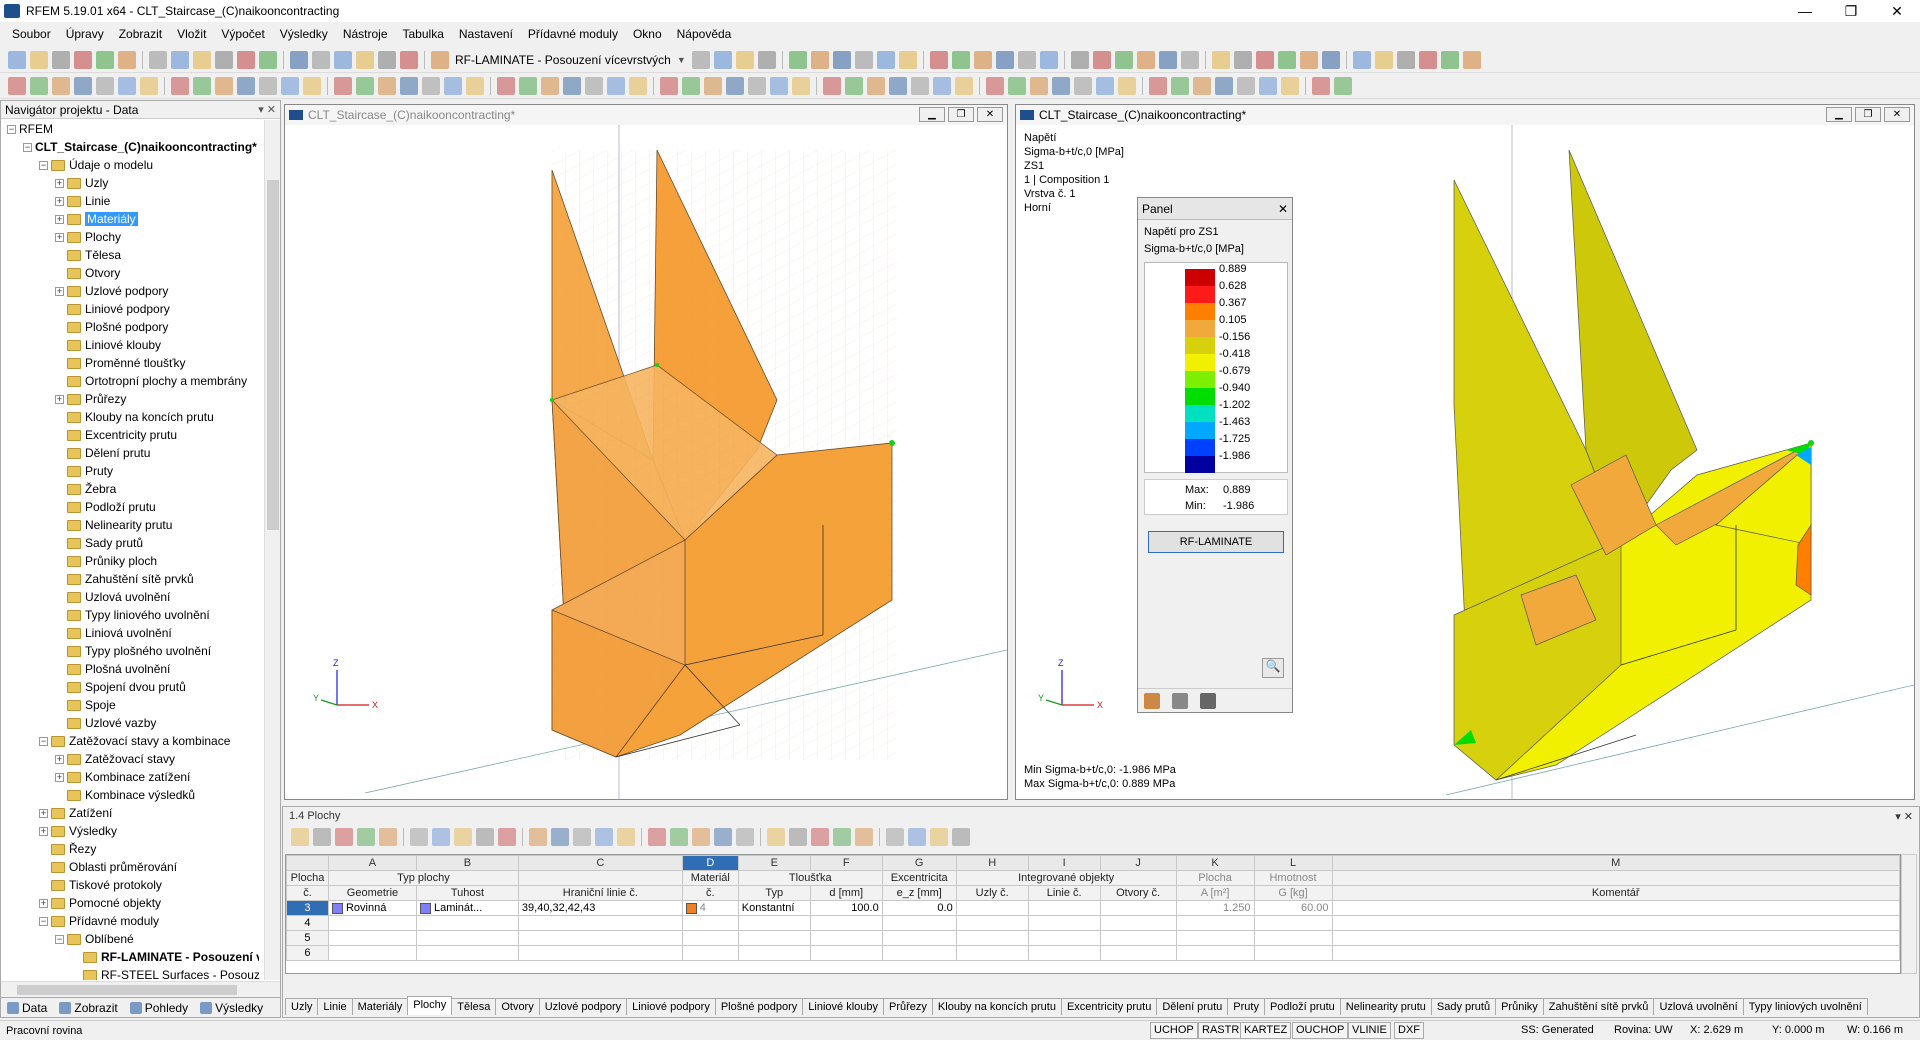 This screenshot has width=1920, height=1040. I want to click on tree-item: Pruty, so click(130, 471).